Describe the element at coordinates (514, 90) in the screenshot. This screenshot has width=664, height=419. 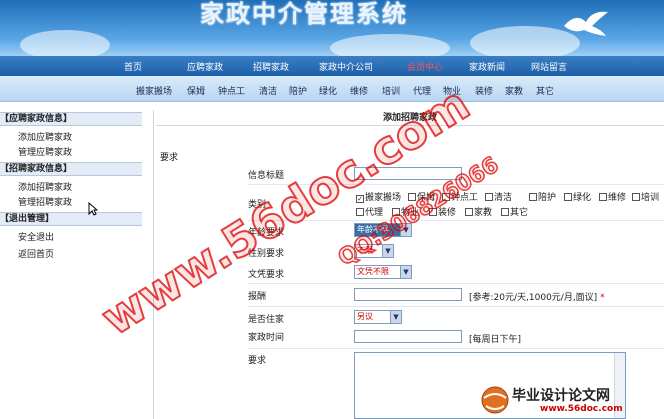
I see `cat-nav-item: 家教` at that location.